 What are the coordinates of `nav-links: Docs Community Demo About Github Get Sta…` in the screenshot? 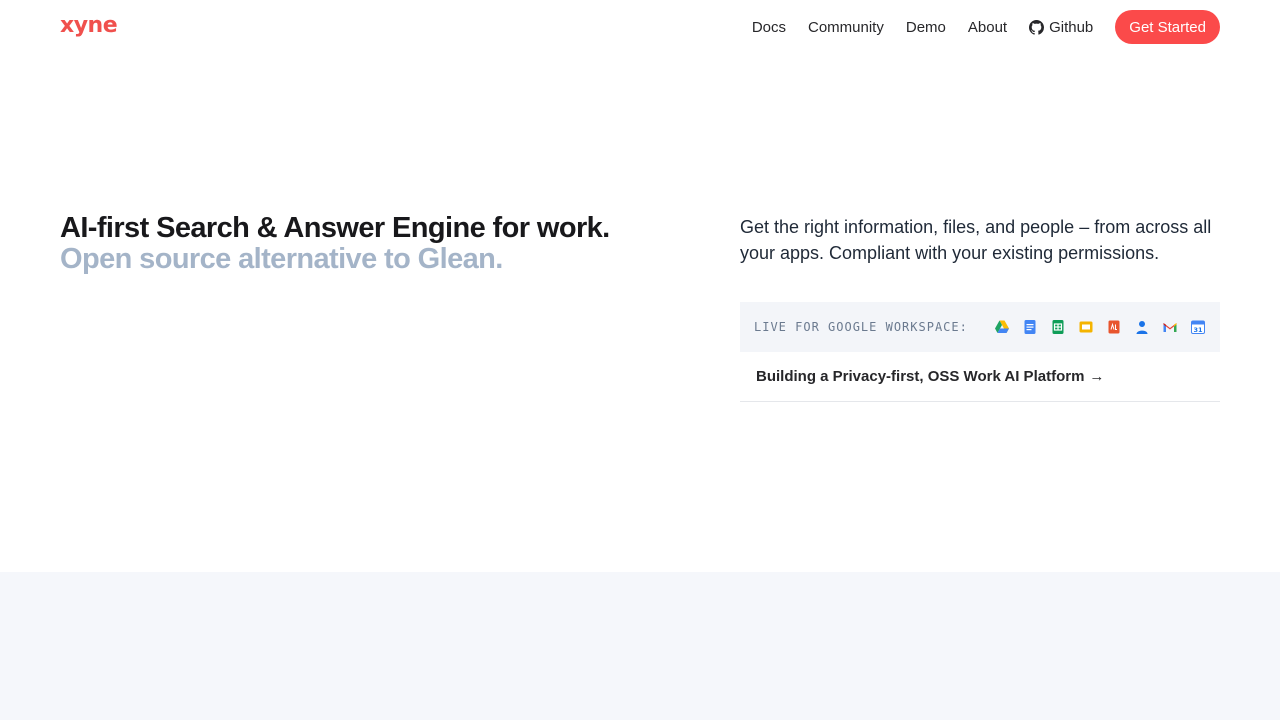 It's located at (986, 27).